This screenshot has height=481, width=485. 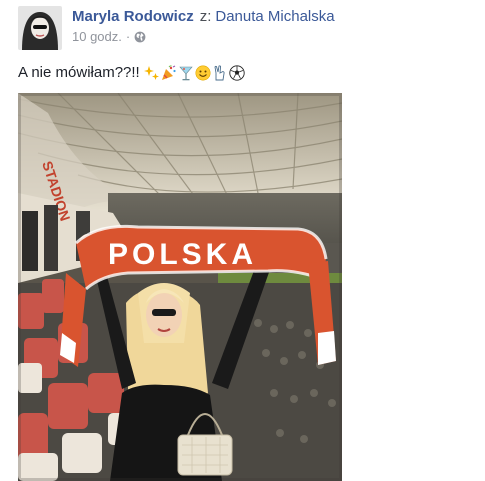 I want to click on tagged-user-link: Danuta Michalska, so click(x=274, y=16).